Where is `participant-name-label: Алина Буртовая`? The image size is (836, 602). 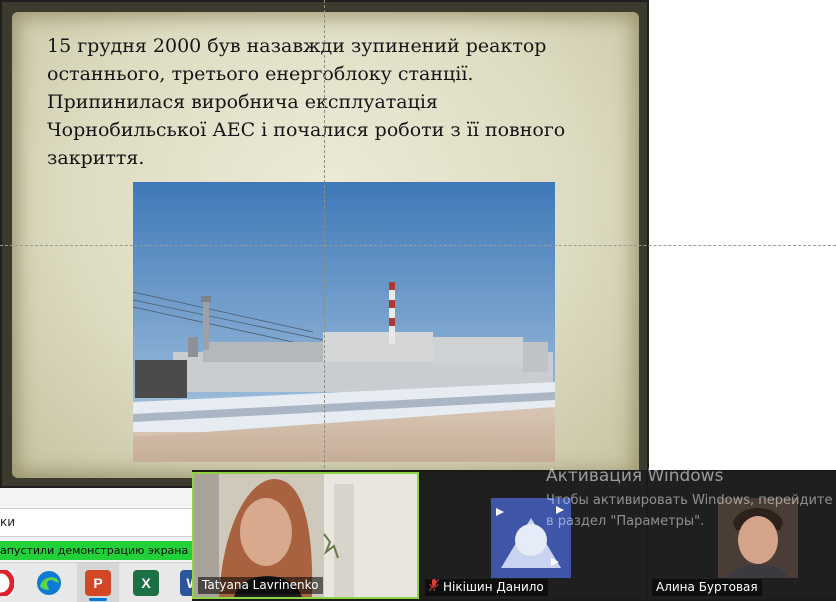 participant-name-label: Алина Буртовая is located at coordinates (707, 587).